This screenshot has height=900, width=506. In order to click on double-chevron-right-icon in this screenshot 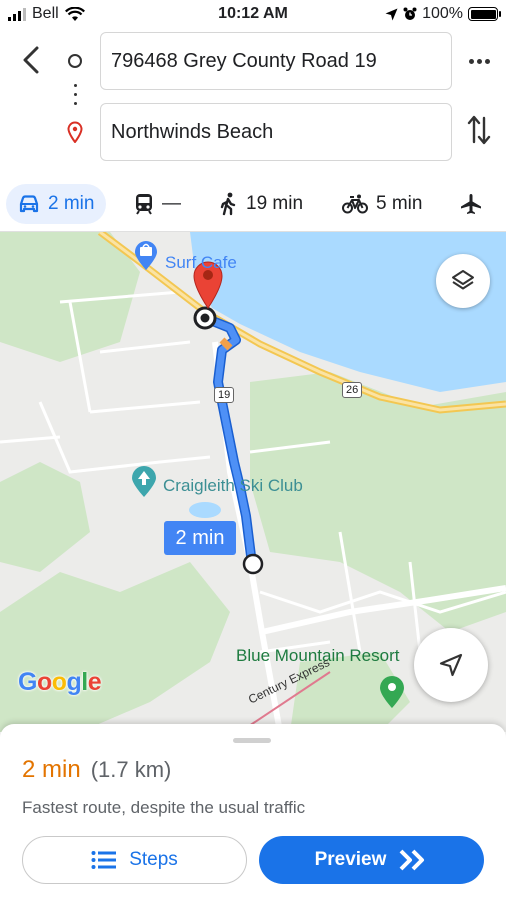, I will do `click(412, 860)`.